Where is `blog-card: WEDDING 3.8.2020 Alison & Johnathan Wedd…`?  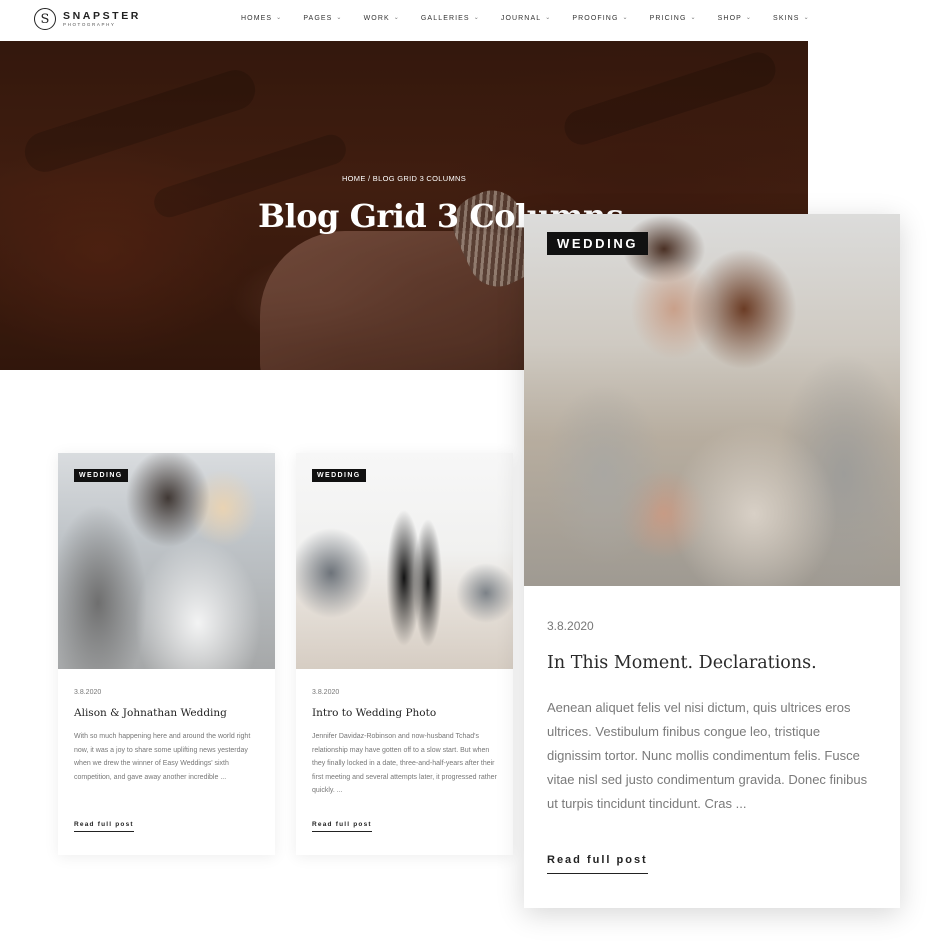
blog-card: WEDDING 3.8.2020 Alison & Johnathan Wedd… is located at coordinates (166, 654).